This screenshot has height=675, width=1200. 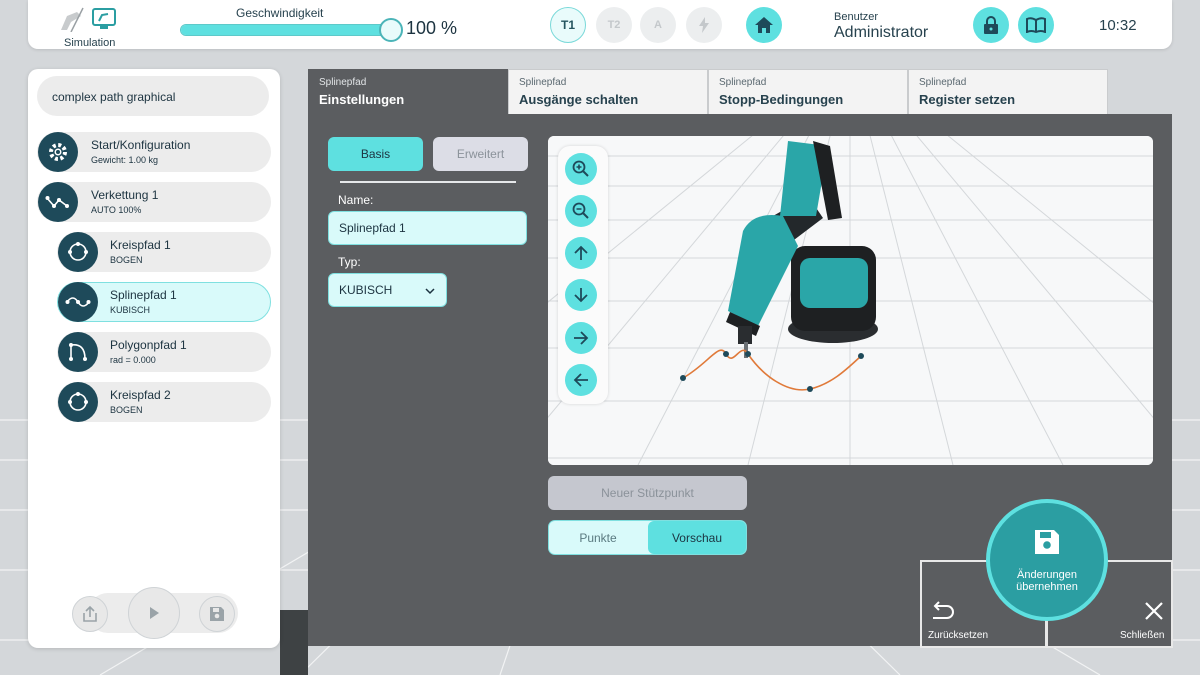 What do you see at coordinates (967, 99) in the screenshot?
I see `tab-label: Register setzen` at bounding box center [967, 99].